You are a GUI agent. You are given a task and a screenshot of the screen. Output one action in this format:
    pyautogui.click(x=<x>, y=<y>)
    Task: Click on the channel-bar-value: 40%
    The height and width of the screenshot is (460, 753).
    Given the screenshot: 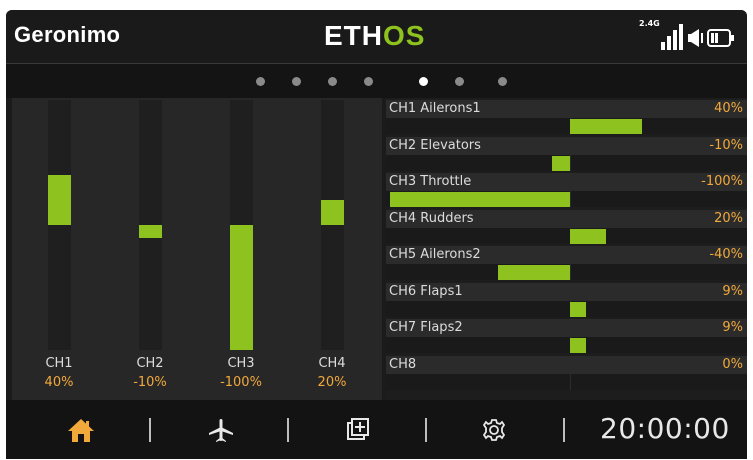 What is the action you would take?
    pyautogui.click(x=59, y=382)
    